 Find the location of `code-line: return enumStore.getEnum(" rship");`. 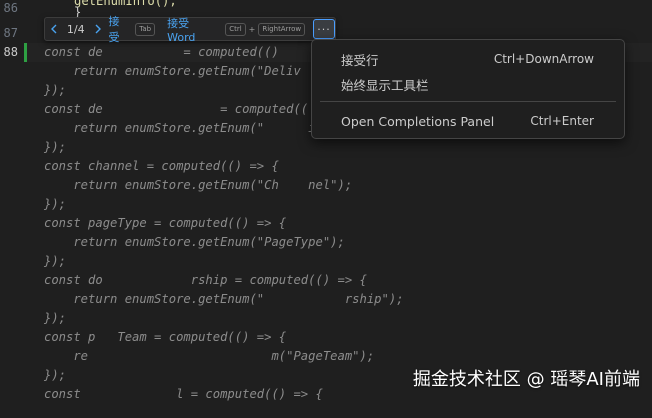

code-line: return enumStore.getEnum(" rship"); is located at coordinates (224, 299).